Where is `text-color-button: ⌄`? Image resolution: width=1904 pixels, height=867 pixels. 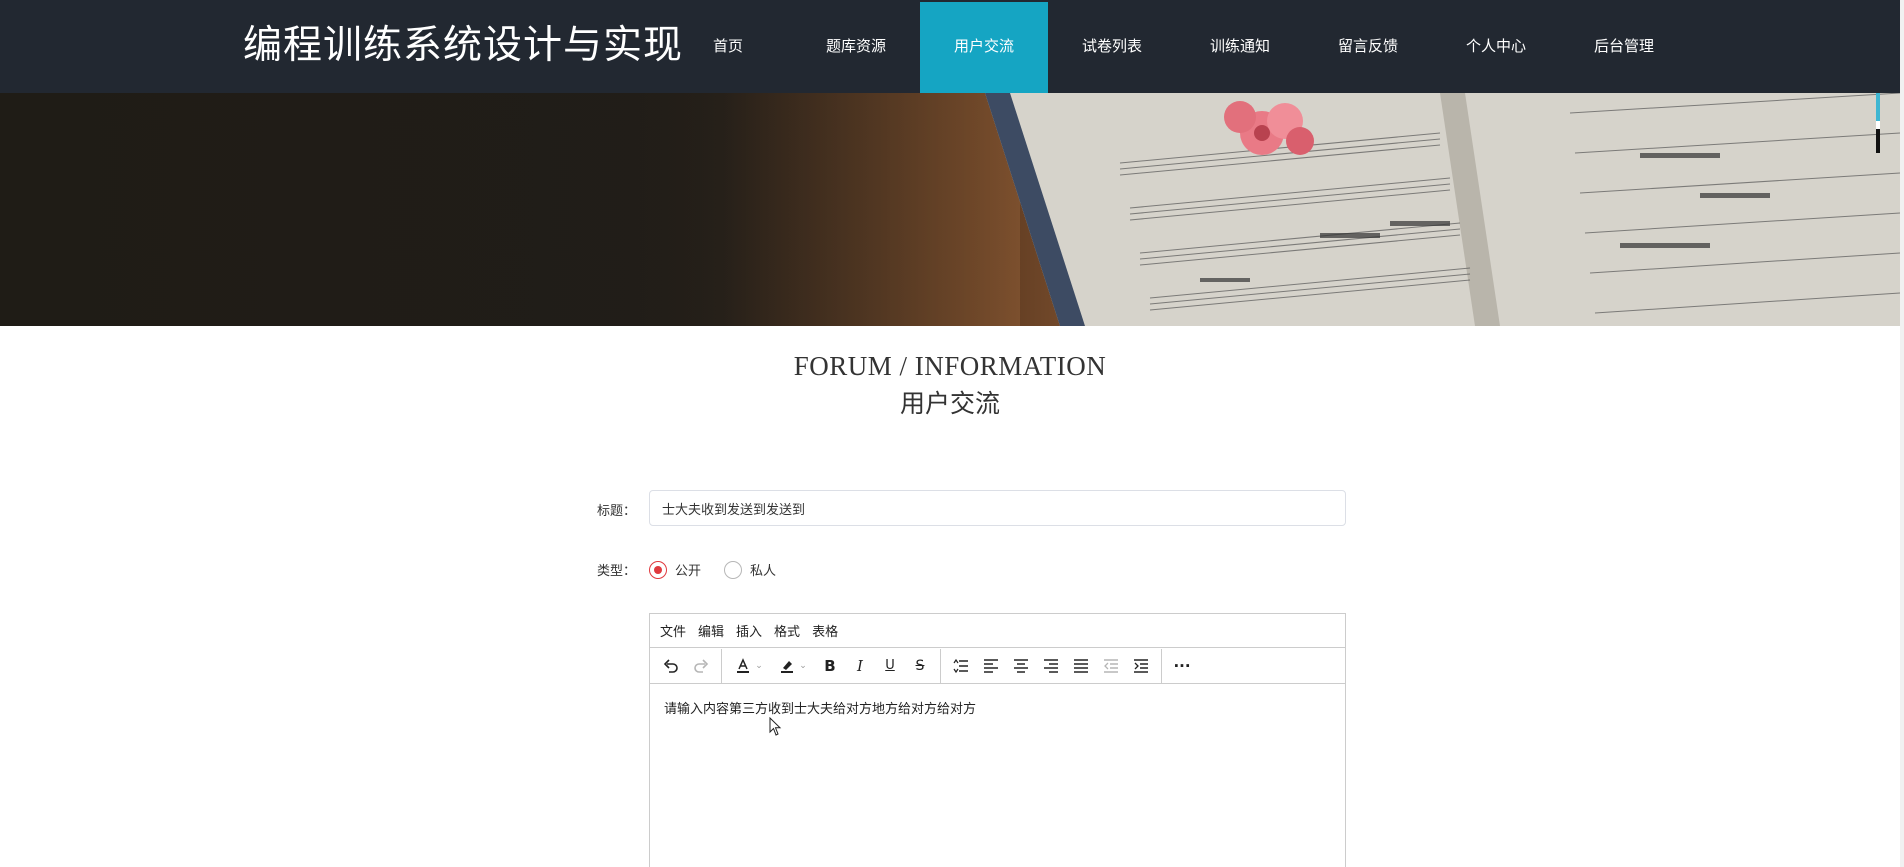 text-color-button: ⌄ is located at coordinates (749, 666).